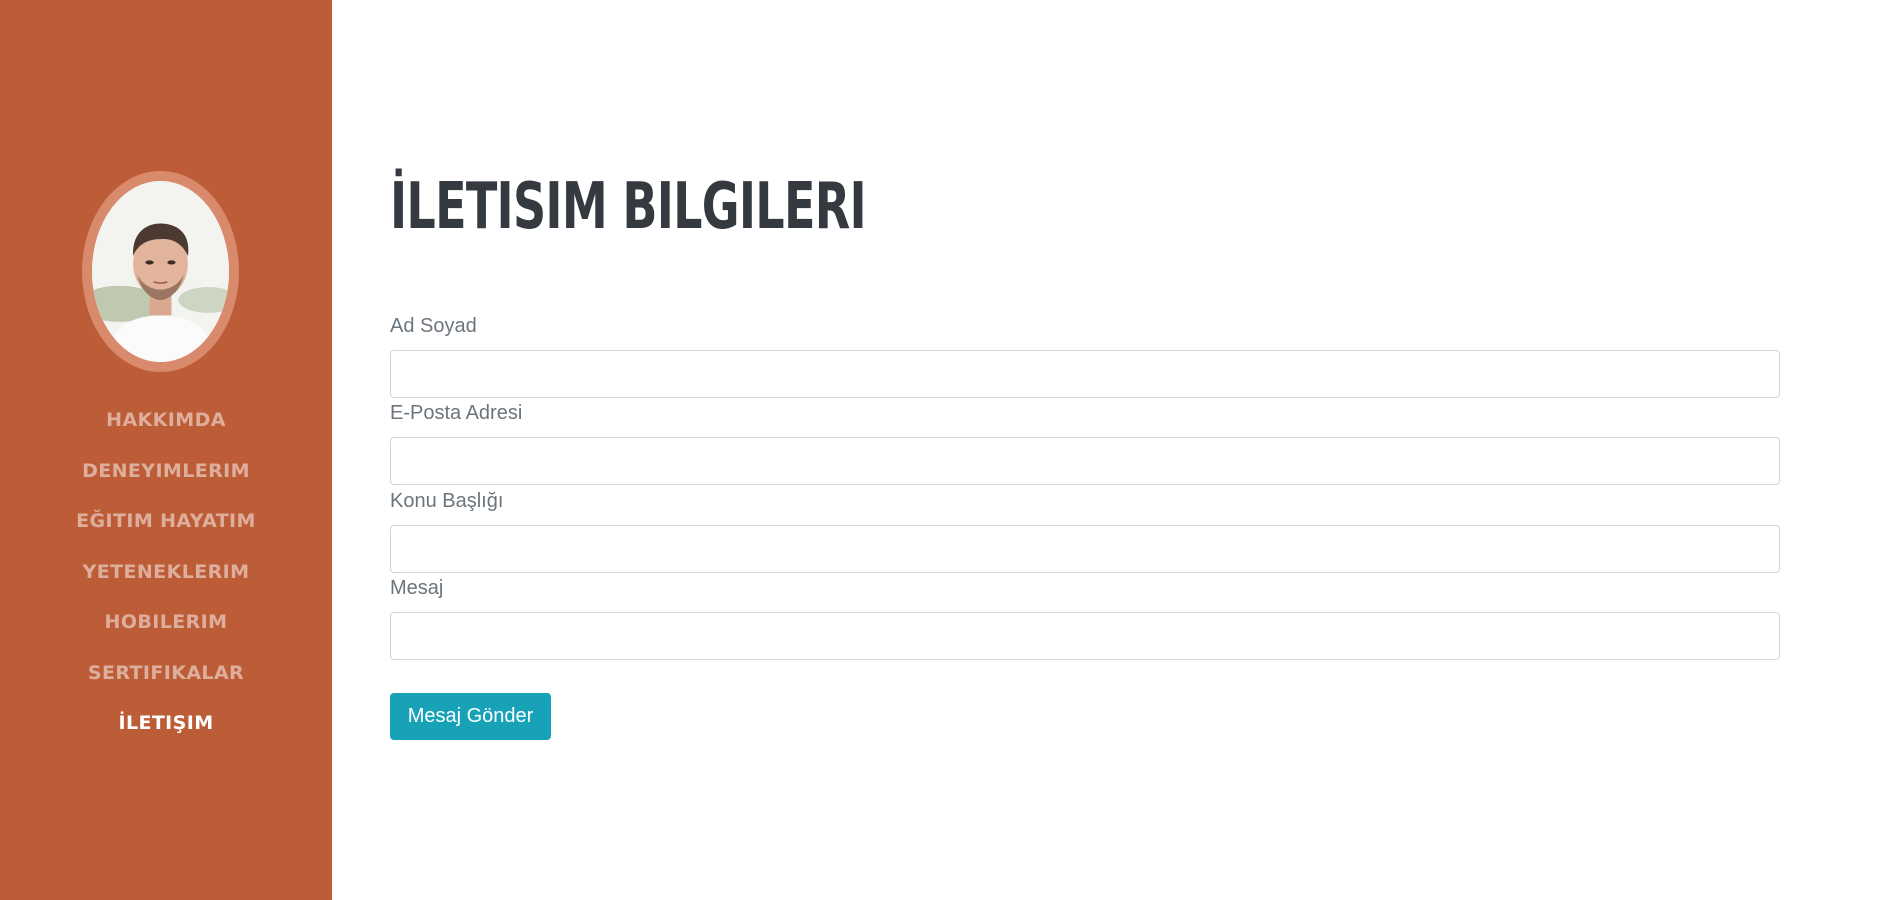 This screenshot has height=900, width=1887. What do you see at coordinates (628, 207) in the screenshot?
I see `page-title: İLETISIM BILGILERI` at bounding box center [628, 207].